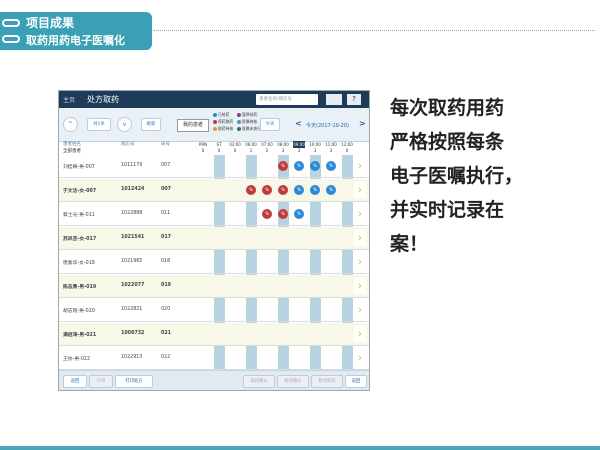  Describe the element at coordinates (327, 381) in the screenshot. I see `pause-pickup-button: 暂停取药` at that location.